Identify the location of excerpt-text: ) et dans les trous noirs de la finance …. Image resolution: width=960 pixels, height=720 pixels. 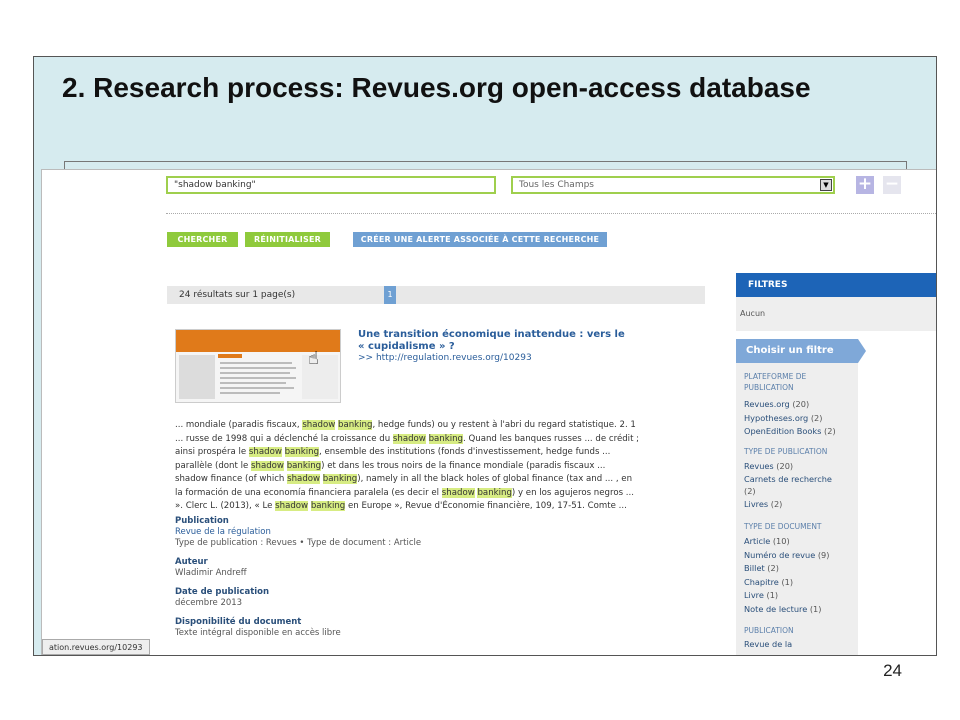
(463, 465).